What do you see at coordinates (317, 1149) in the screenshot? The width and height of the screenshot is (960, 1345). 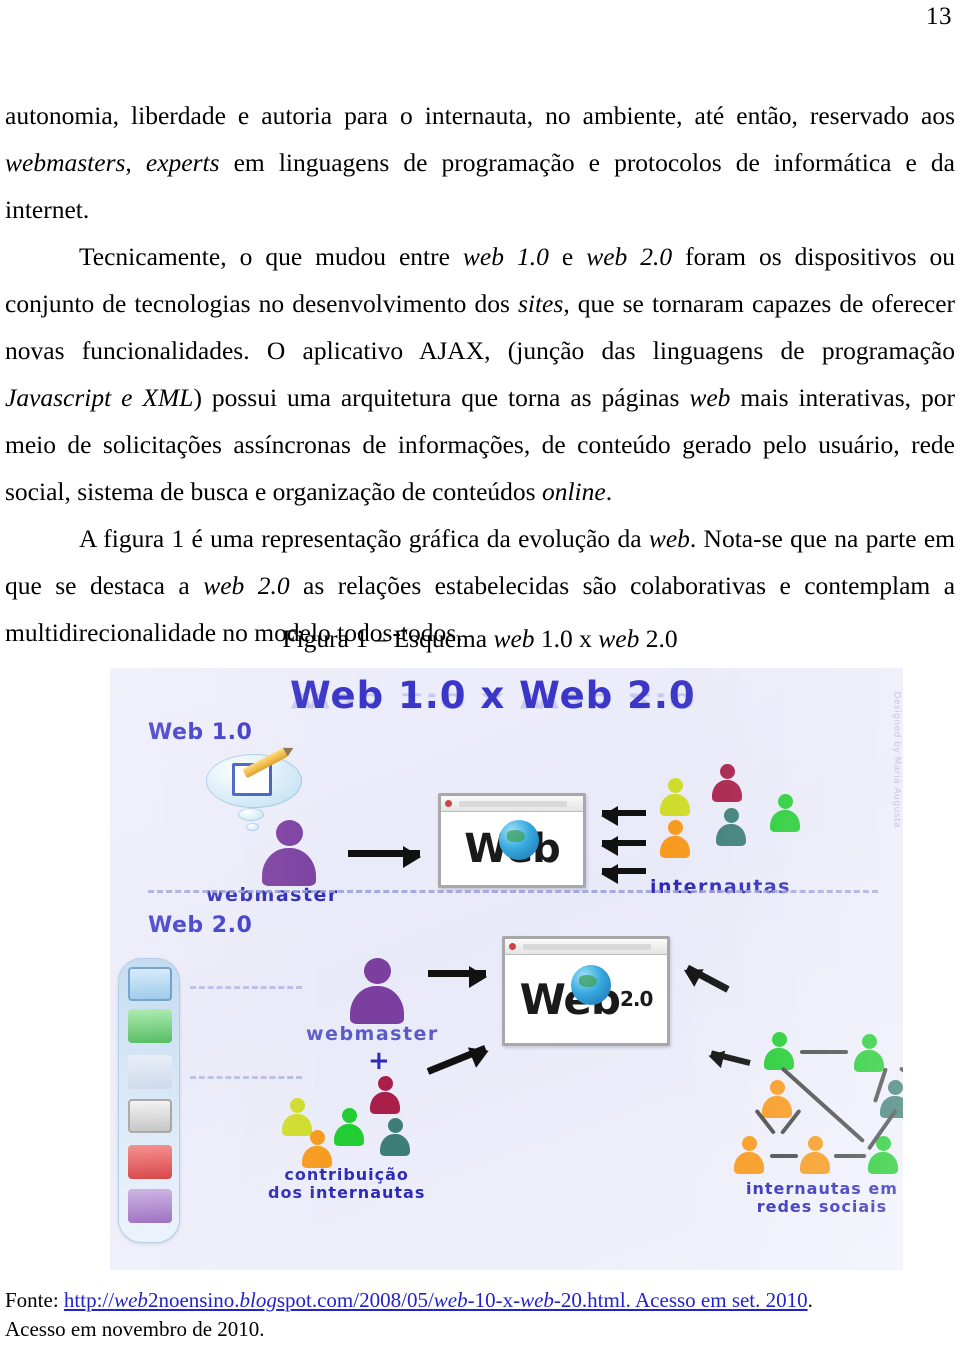 I see `contributor-person-orange` at bounding box center [317, 1149].